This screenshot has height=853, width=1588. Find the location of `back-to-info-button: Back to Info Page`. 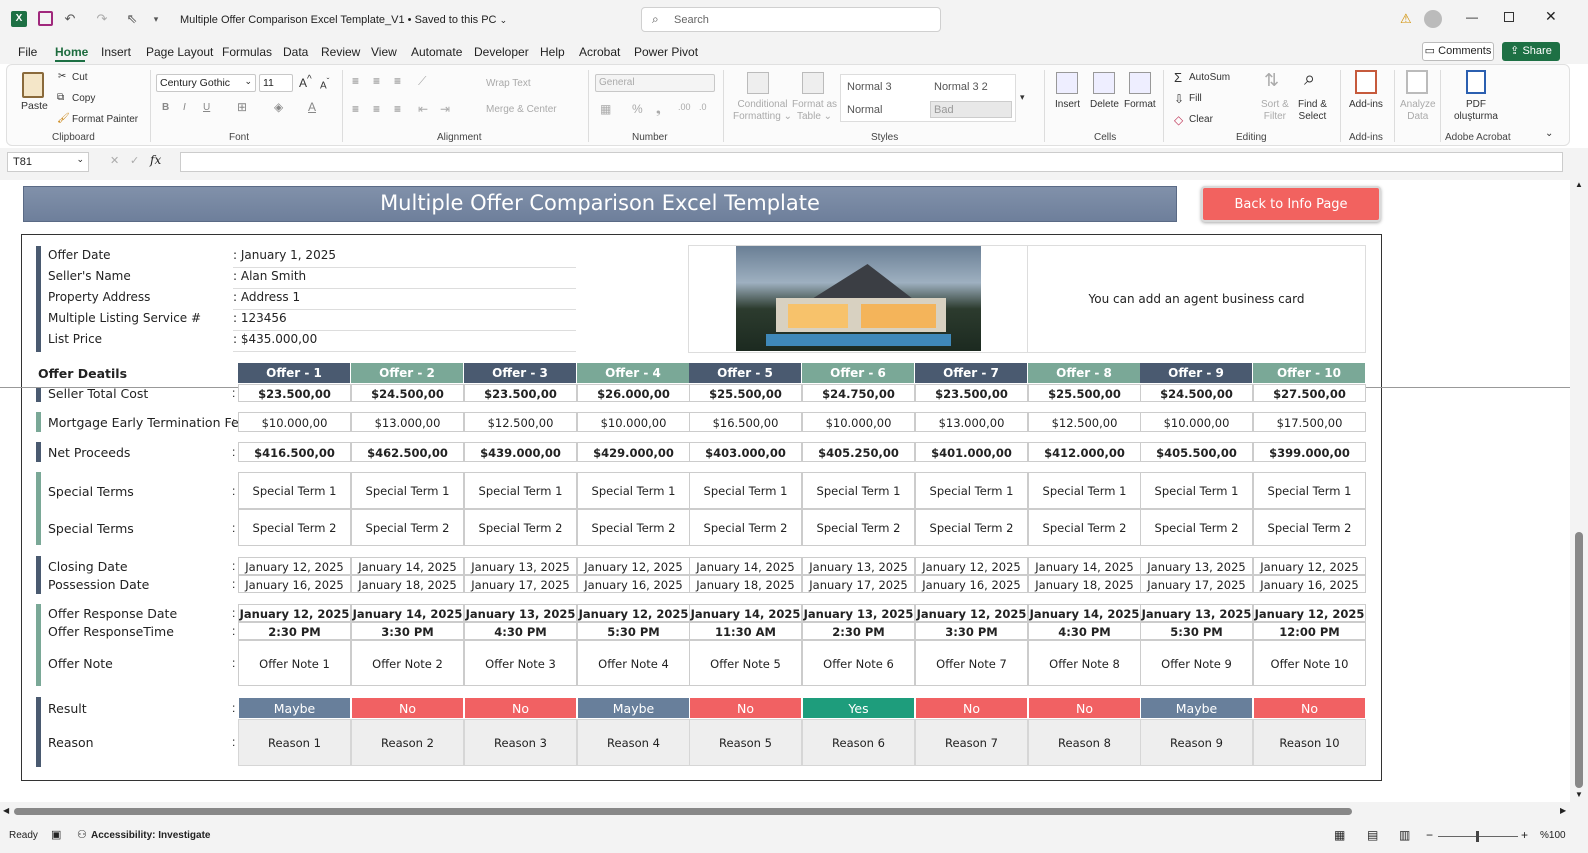

back-to-info-button: Back to Info Page is located at coordinates (1291, 204).